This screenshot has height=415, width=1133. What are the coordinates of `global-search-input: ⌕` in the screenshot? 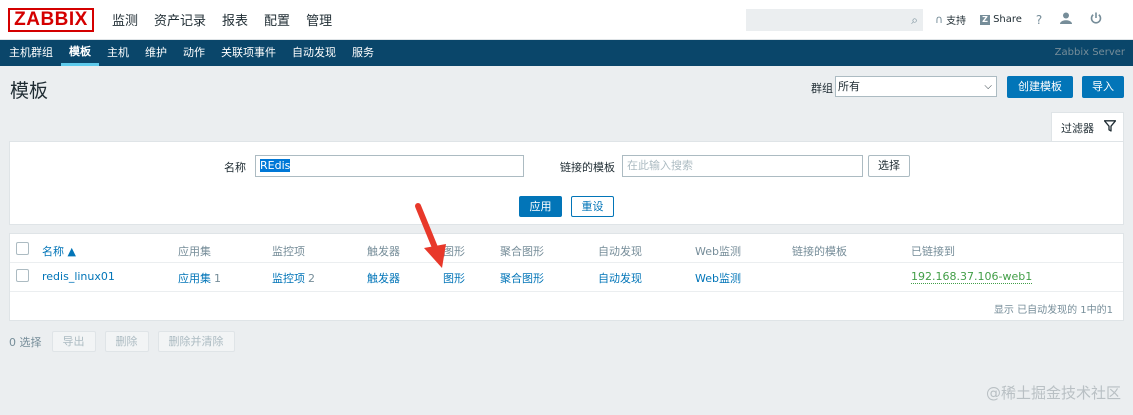 It's located at (834, 20).